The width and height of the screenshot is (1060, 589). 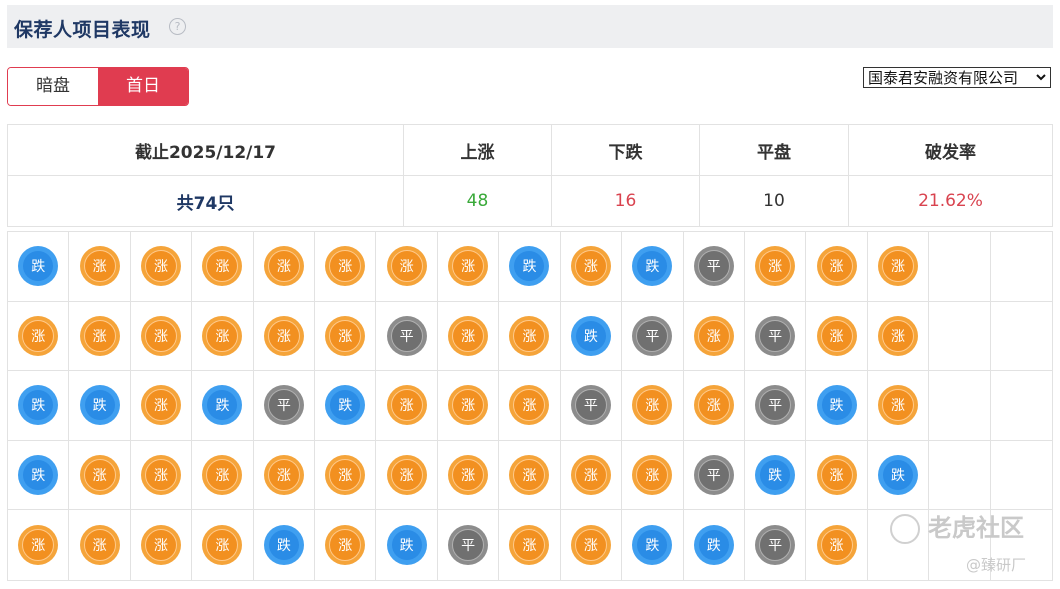 What do you see at coordinates (205, 150) in the screenshot?
I see `header-as-of-date: 截止2025/12/17` at bounding box center [205, 150].